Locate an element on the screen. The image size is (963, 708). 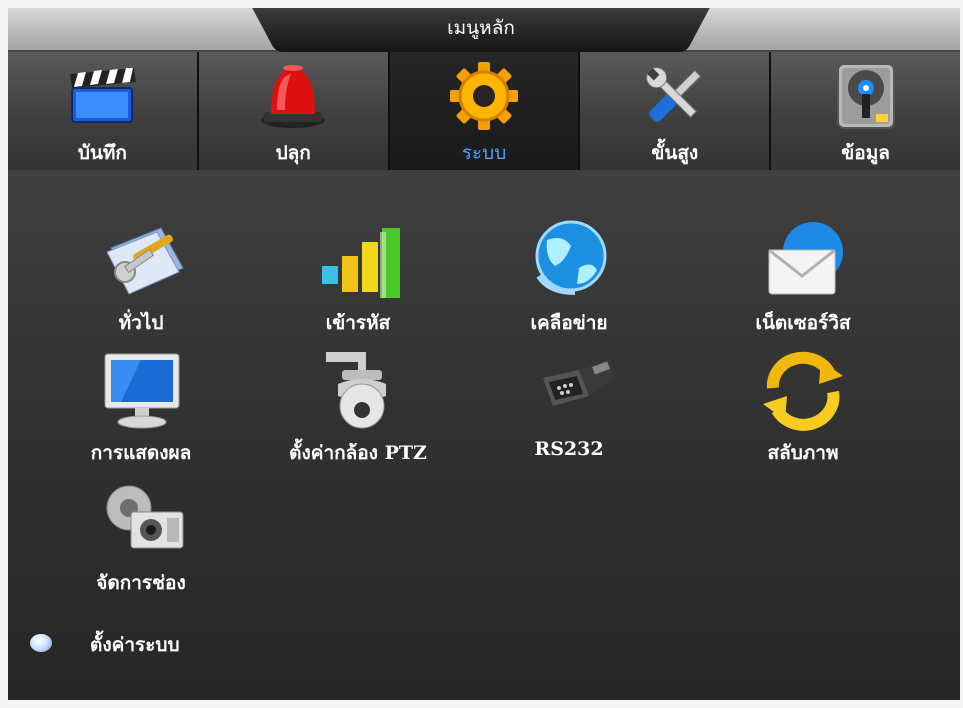
gear-icon is located at coordinates (483, 96).